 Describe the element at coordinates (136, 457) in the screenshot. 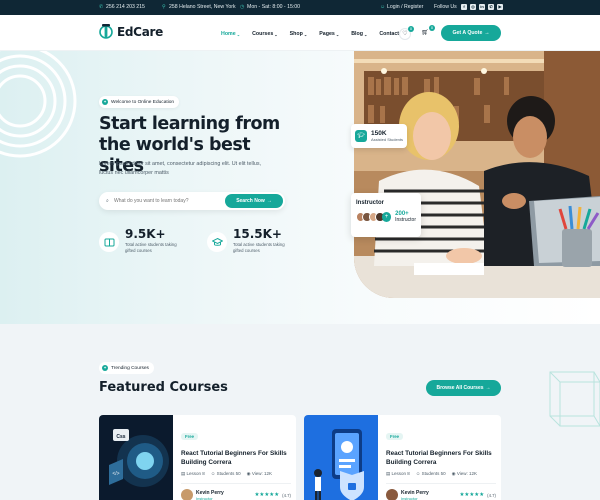

I see `course-thumbnail: Css </>` at that location.